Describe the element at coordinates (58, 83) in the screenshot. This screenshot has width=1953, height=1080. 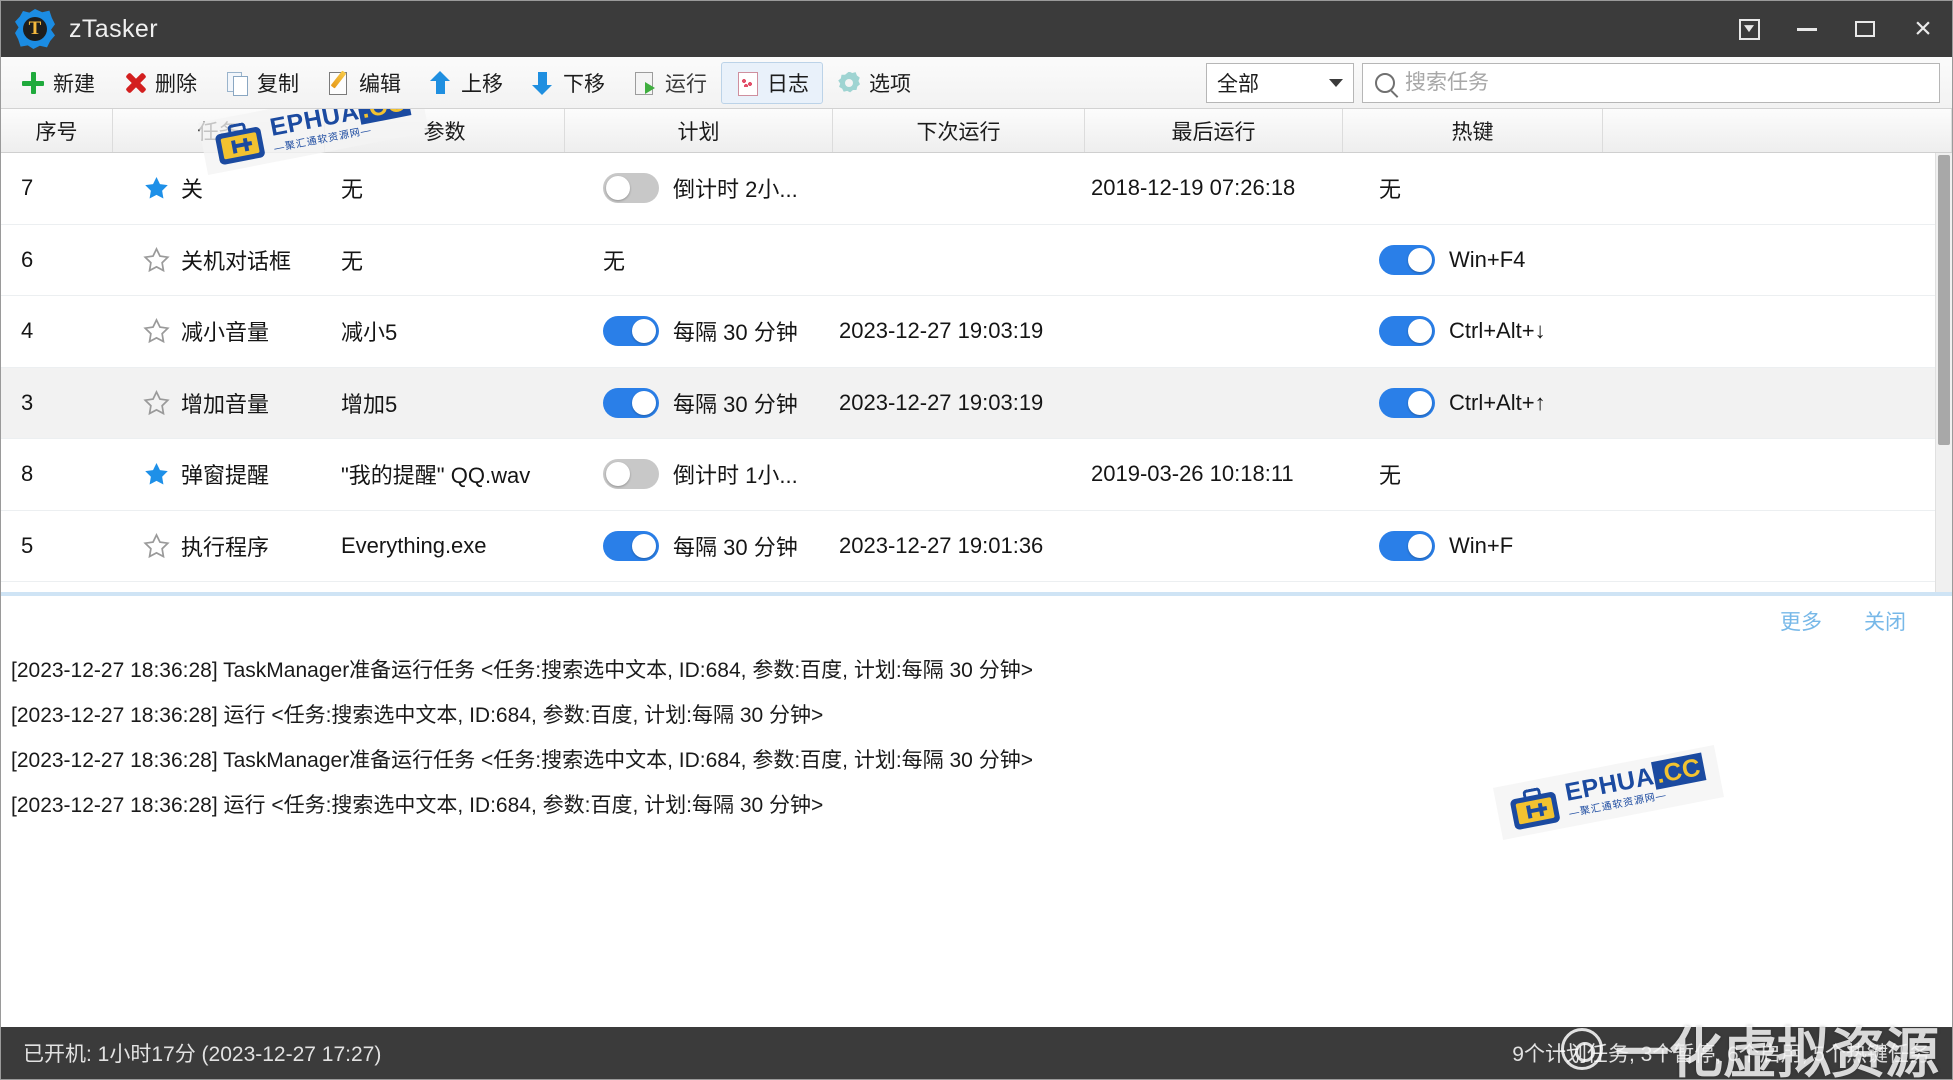
I see `toolbar-new-button: 新建` at that location.